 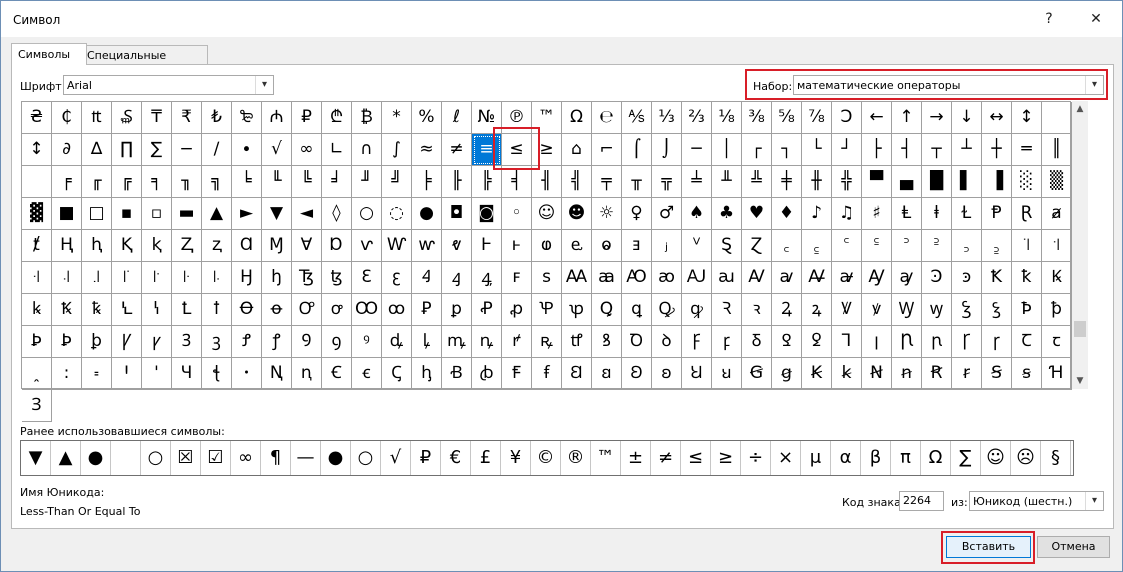 What do you see at coordinates (397, 374) in the screenshot?
I see `symbol-cell: Ꞔ` at bounding box center [397, 374].